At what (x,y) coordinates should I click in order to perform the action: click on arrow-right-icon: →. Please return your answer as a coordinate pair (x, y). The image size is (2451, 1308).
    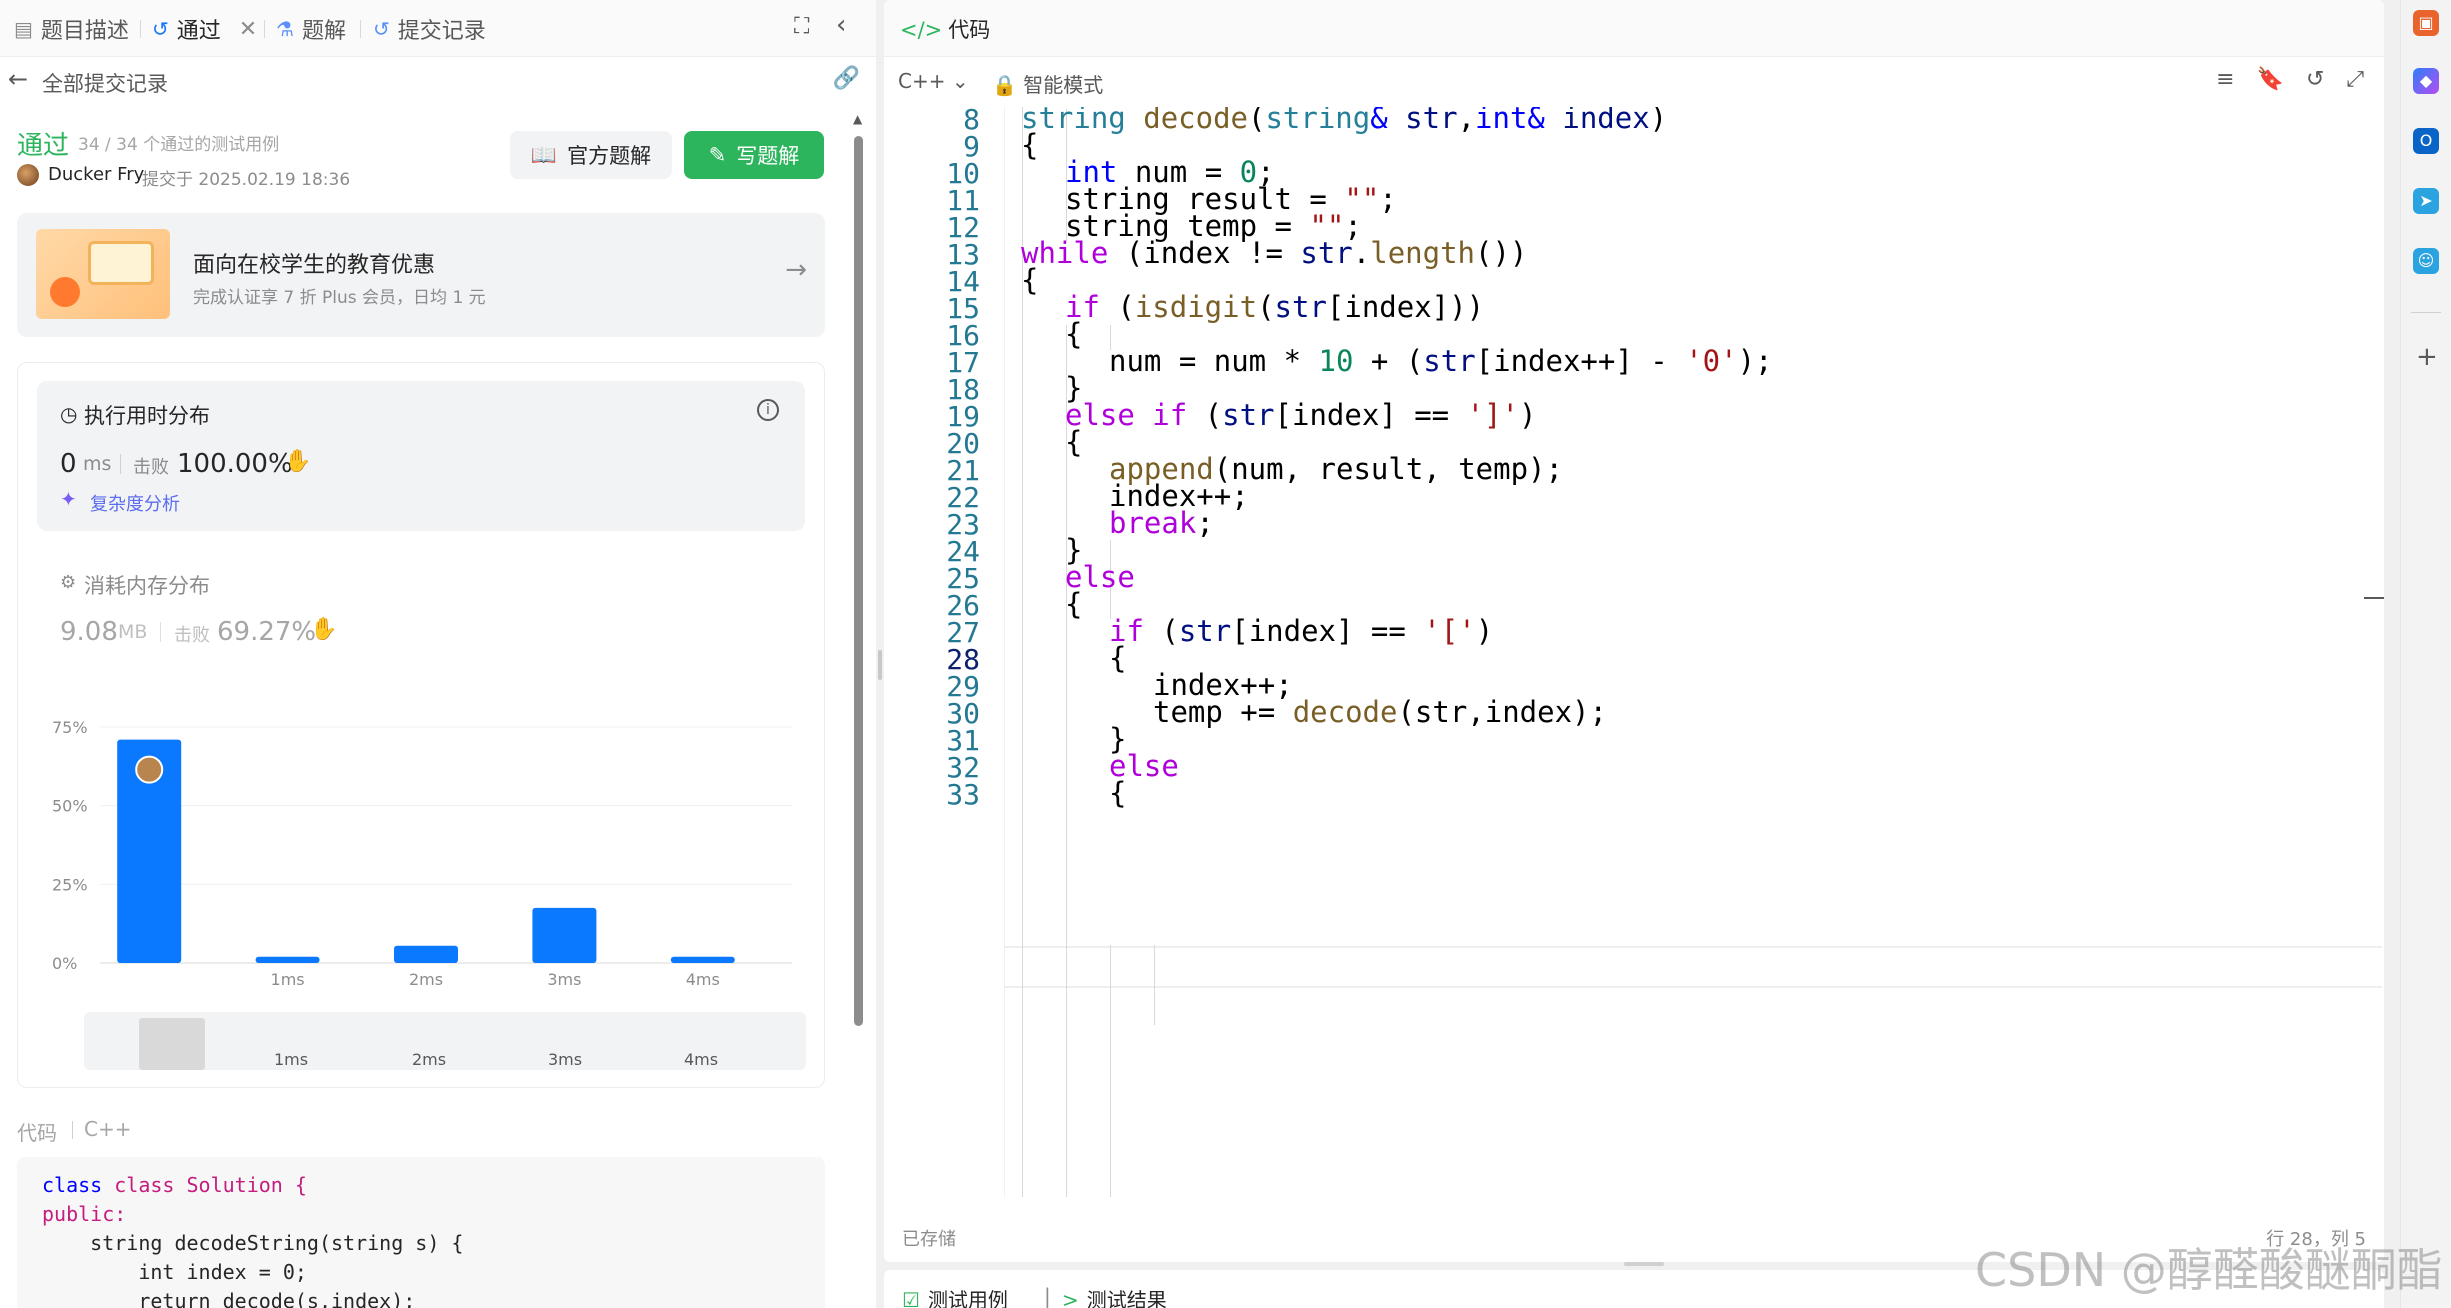
    Looking at the image, I should click on (796, 270).